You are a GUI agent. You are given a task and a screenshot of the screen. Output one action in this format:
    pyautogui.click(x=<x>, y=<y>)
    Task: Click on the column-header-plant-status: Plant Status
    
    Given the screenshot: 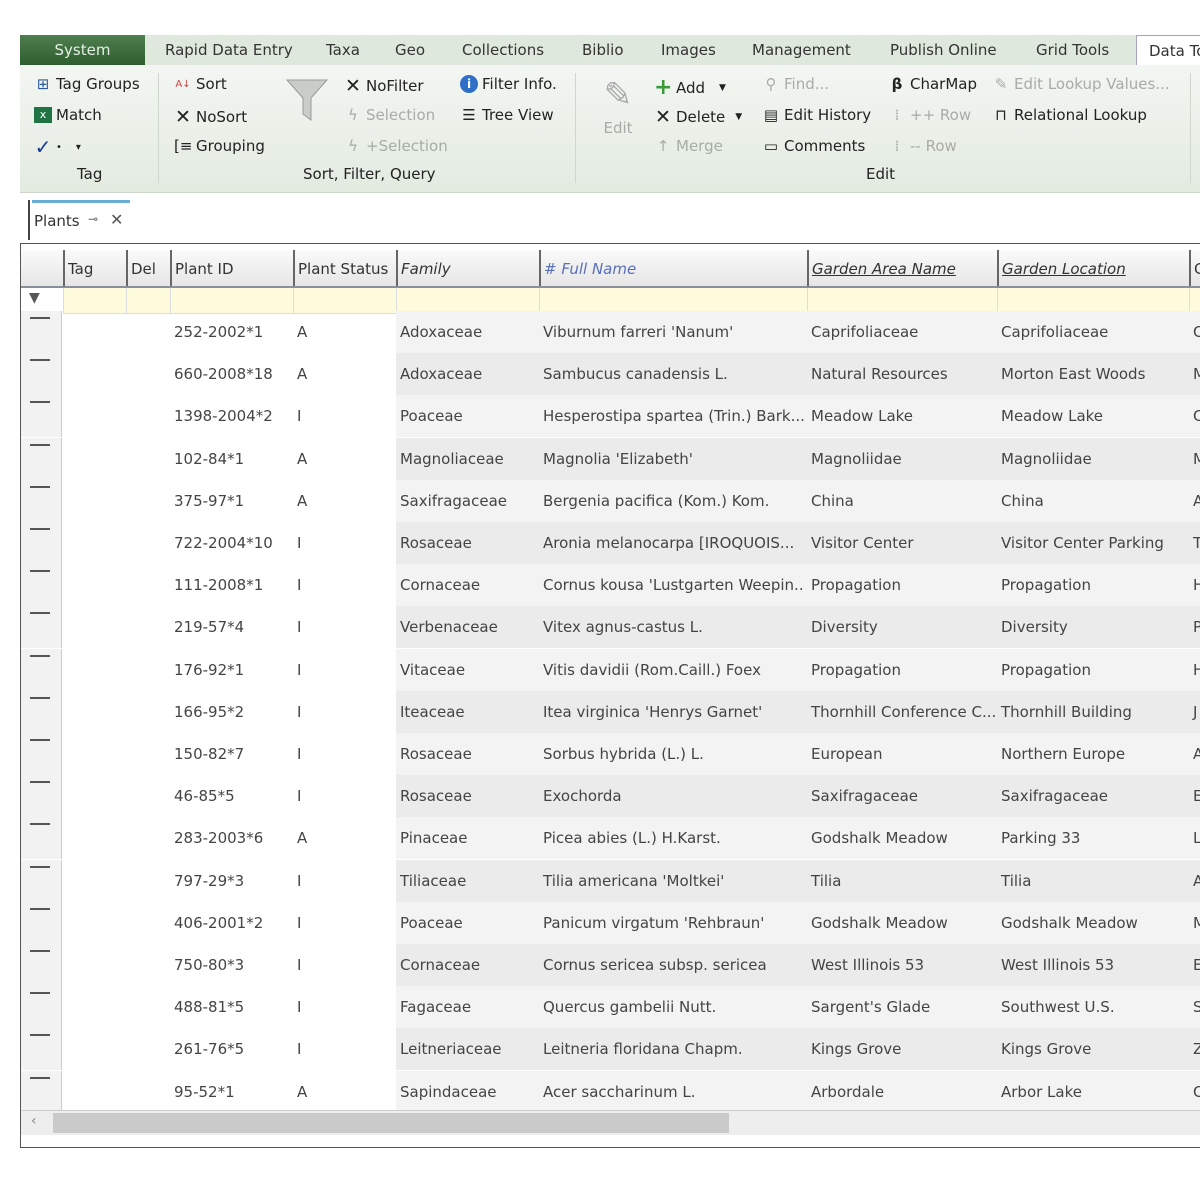 What is the action you would take?
    pyautogui.click(x=344, y=268)
    